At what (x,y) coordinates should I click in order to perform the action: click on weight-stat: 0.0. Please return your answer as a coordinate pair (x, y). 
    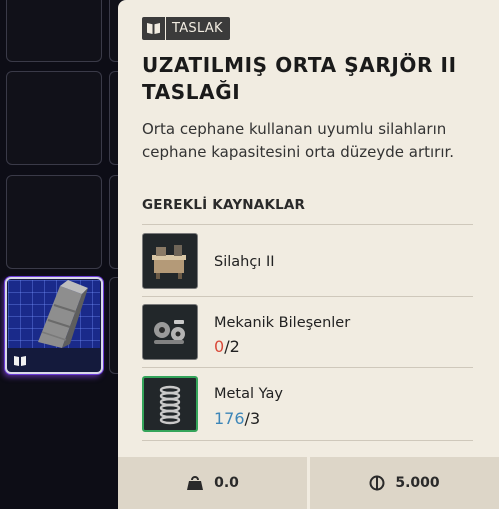
    Looking at the image, I should click on (212, 483).